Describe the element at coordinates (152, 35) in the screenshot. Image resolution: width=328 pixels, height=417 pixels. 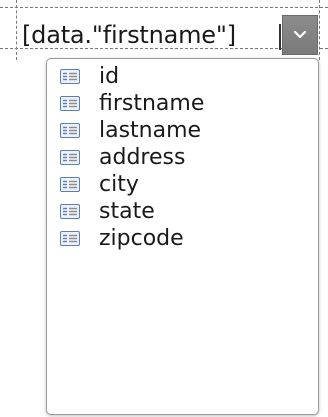
I see `combobox-value: [data."firstname"]` at that location.